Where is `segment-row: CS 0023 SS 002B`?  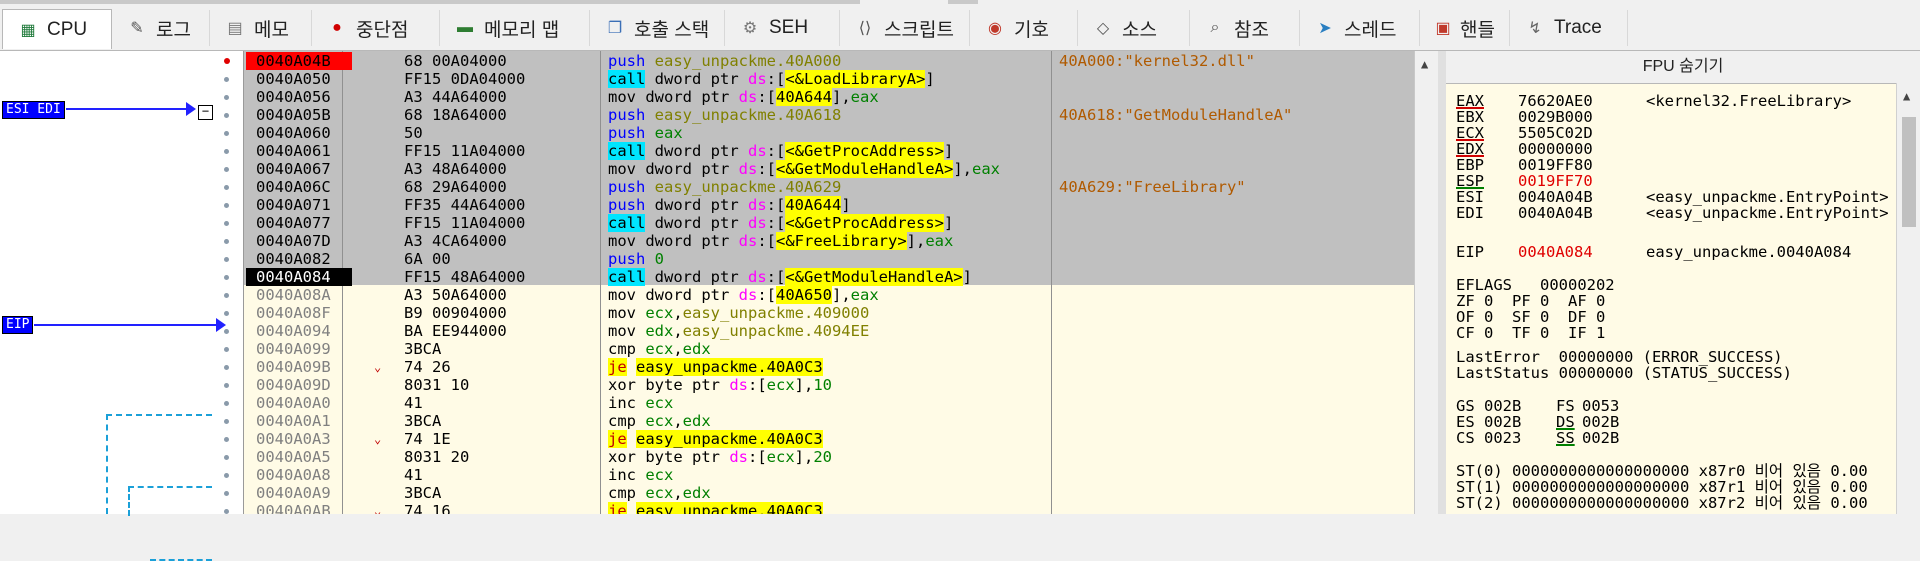
segment-row: CS 0023 SS 002B is located at coordinates (1537, 438).